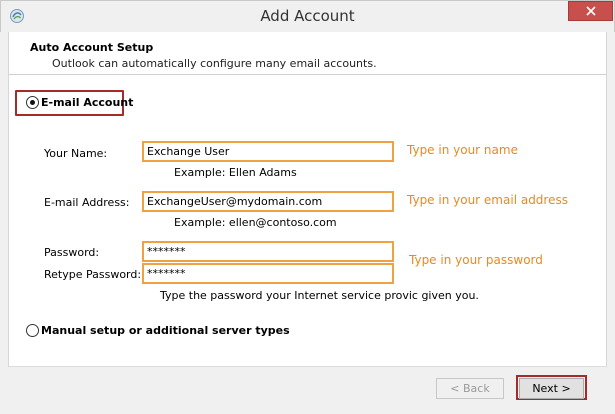 This screenshot has height=414, width=615. I want to click on password-hint: Type in your password, so click(476, 260).